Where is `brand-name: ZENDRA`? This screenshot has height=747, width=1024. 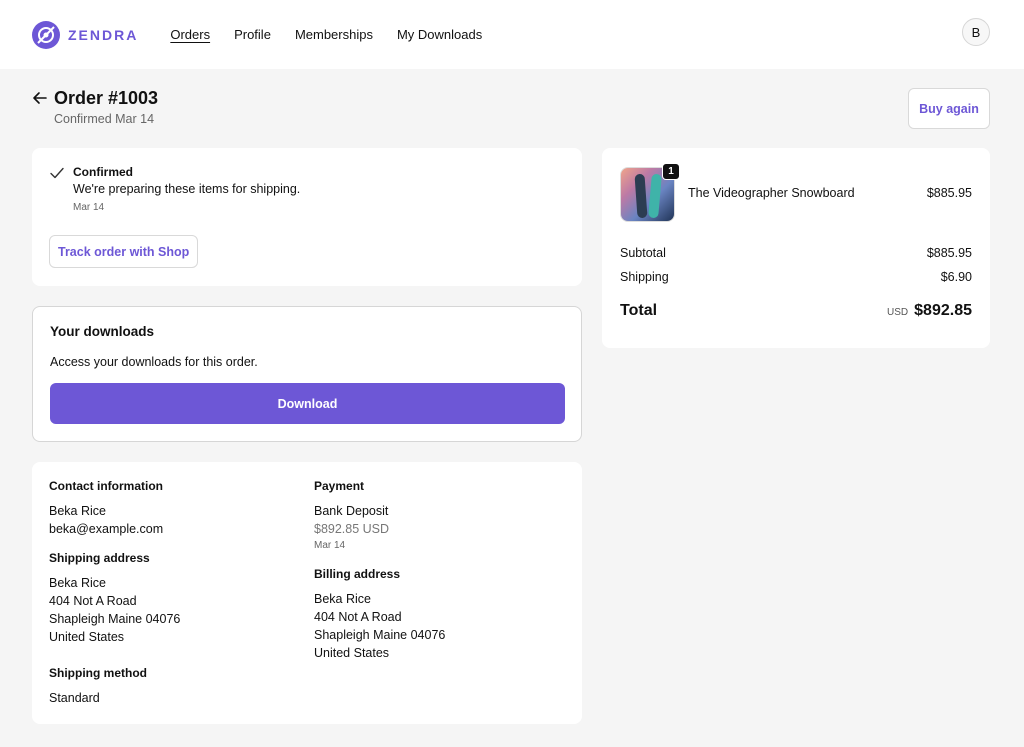
brand-name: ZENDRA is located at coordinates (103, 34).